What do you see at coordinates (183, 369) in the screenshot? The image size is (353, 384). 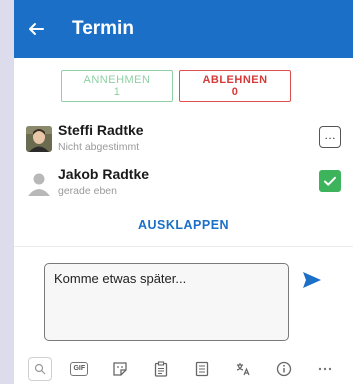 I see `bottom-toolbar: GIF` at bounding box center [183, 369].